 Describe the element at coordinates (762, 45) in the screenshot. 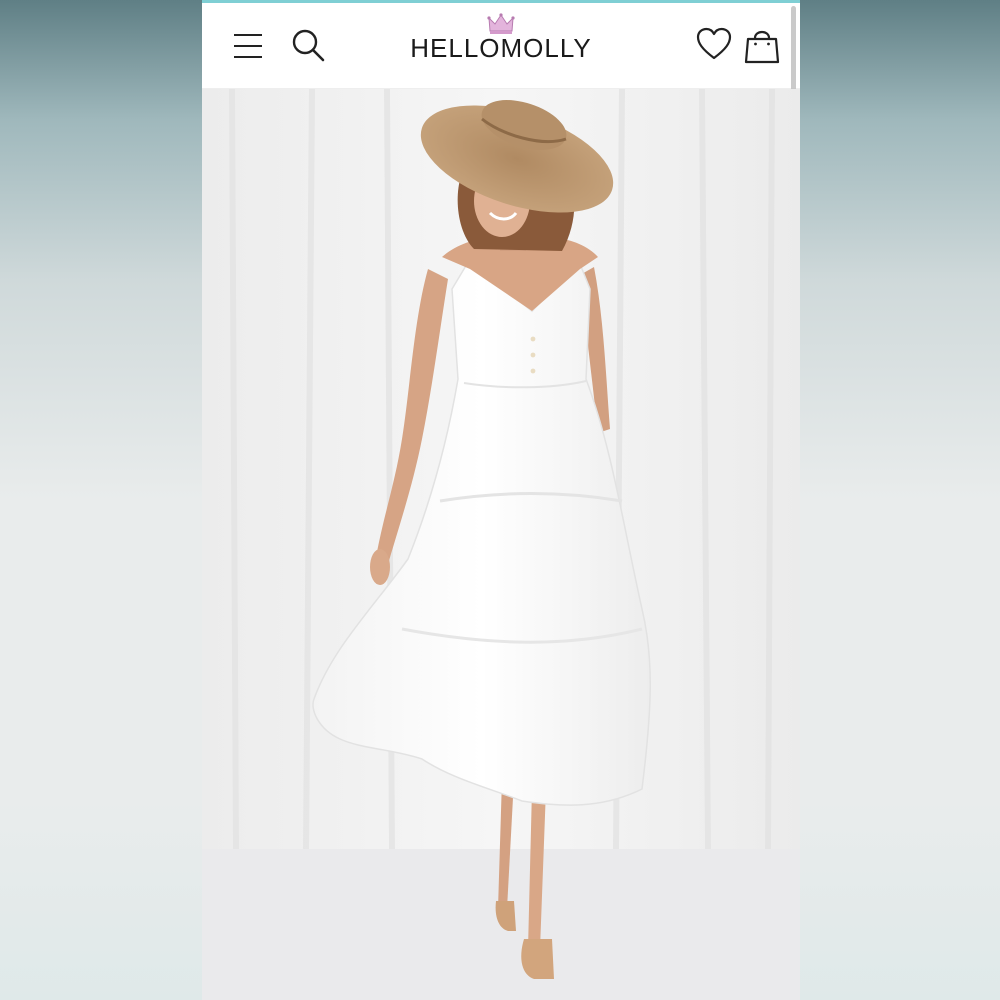

I see `shopping-bag-icon` at that location.